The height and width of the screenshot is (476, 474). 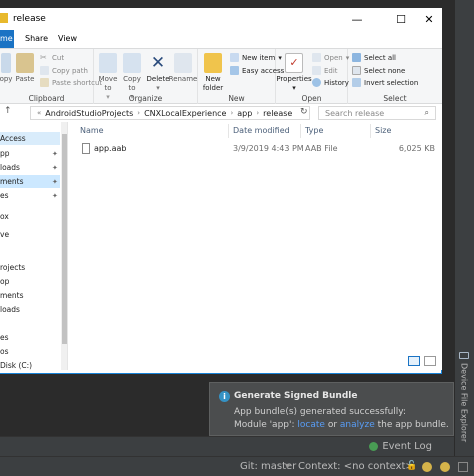 I want to click on nav-item: es ✦, so click(x=30, y=195).